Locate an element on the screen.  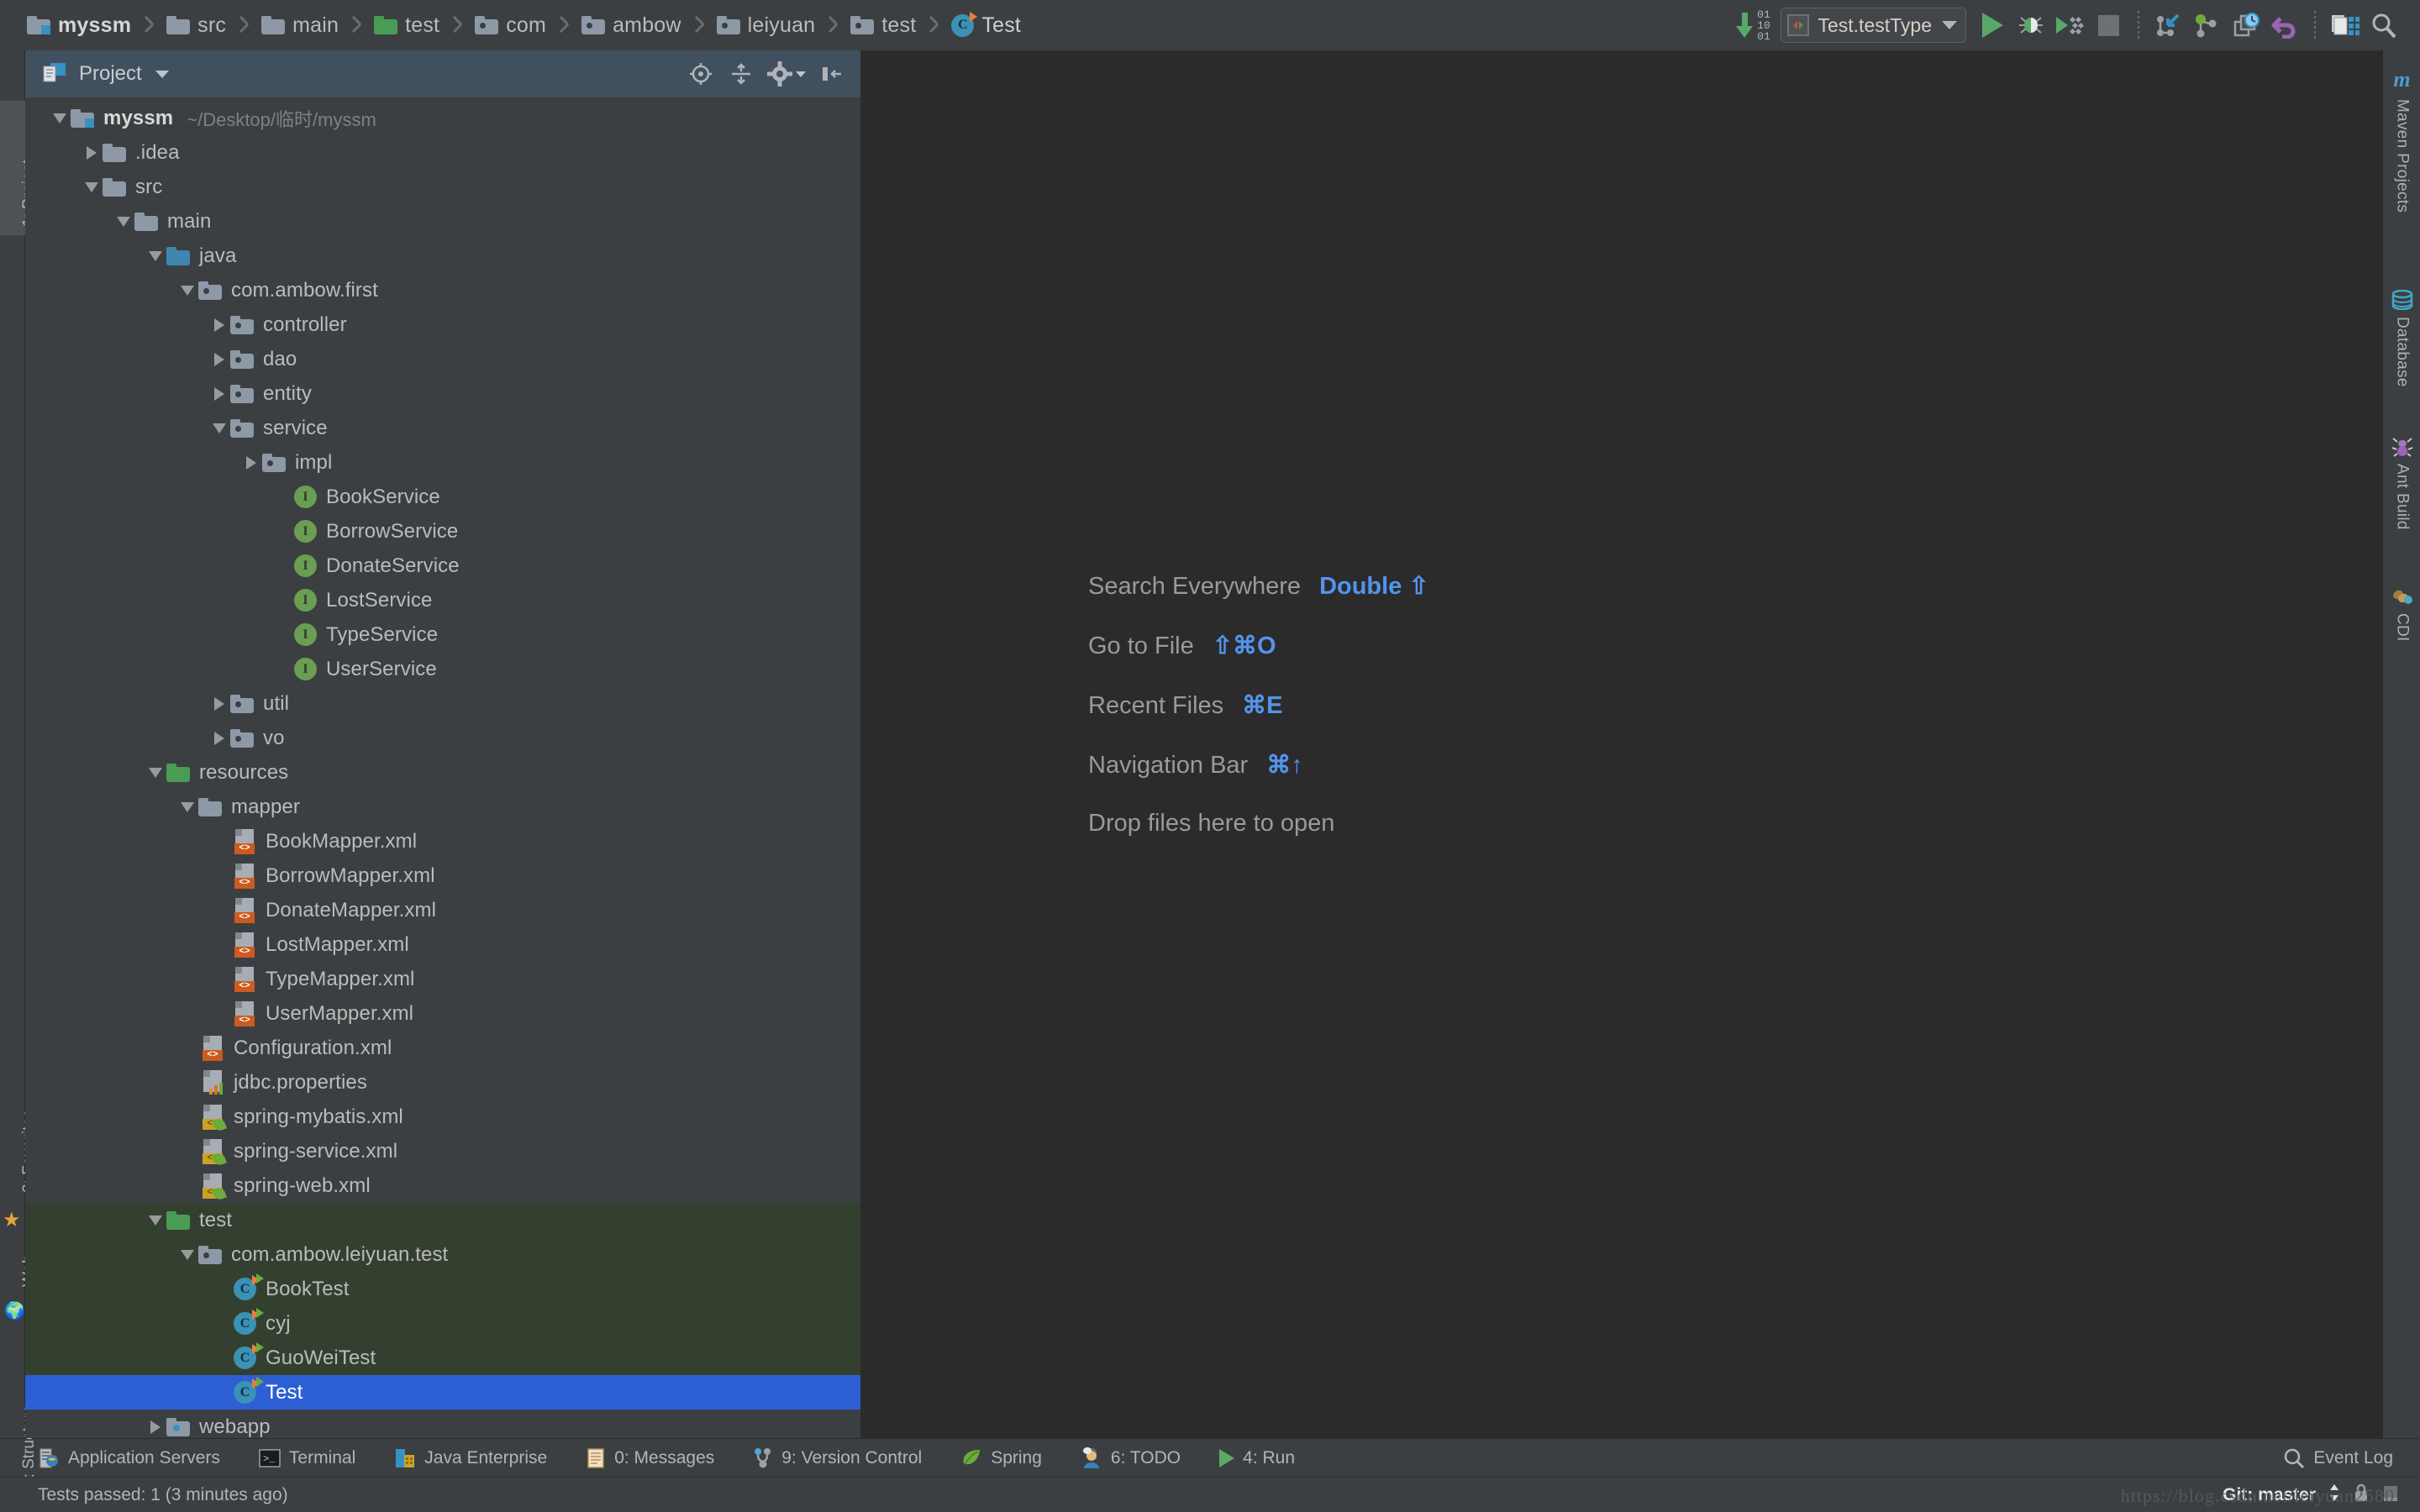
tree-row-typemapper-xml: <> TypeMapper.xml is located at coordinates (442, 979).